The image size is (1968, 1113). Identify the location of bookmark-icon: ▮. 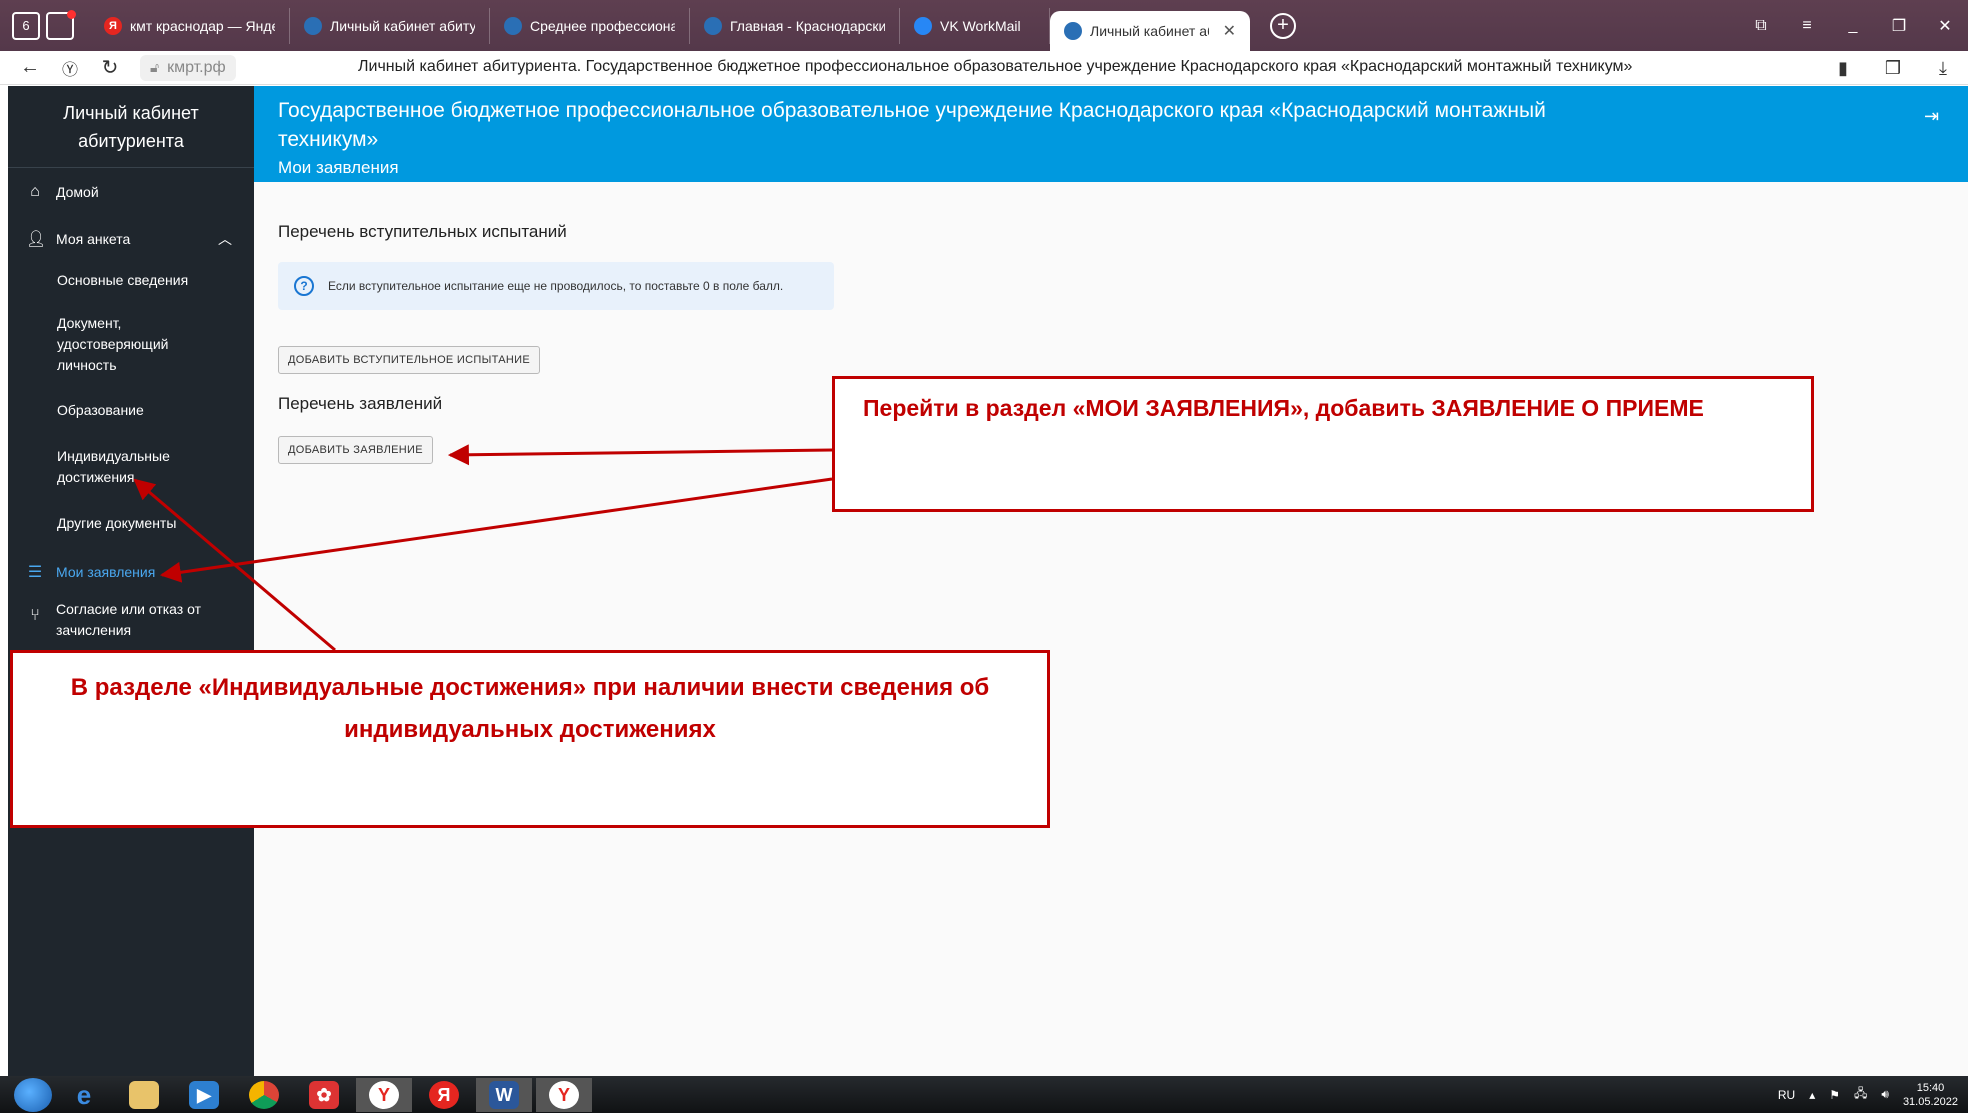
(1843, 68).